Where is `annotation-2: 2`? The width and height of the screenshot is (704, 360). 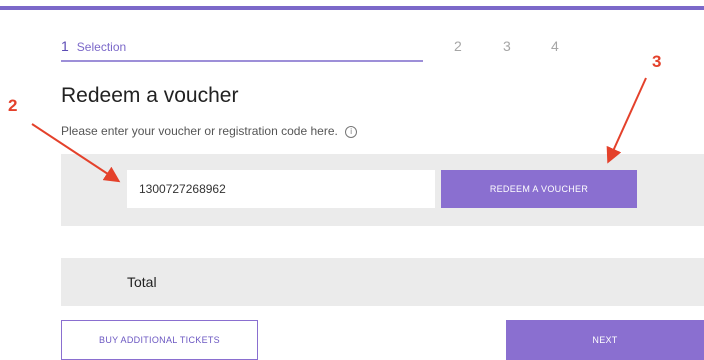
annotation-2: 2 is located at coordinates (13, 105).